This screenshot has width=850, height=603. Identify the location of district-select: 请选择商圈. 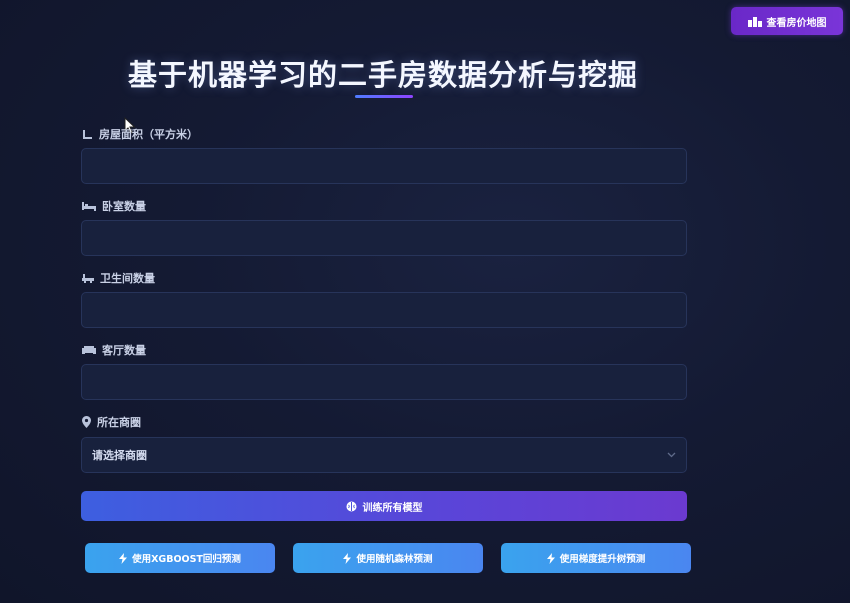
(384, 455).